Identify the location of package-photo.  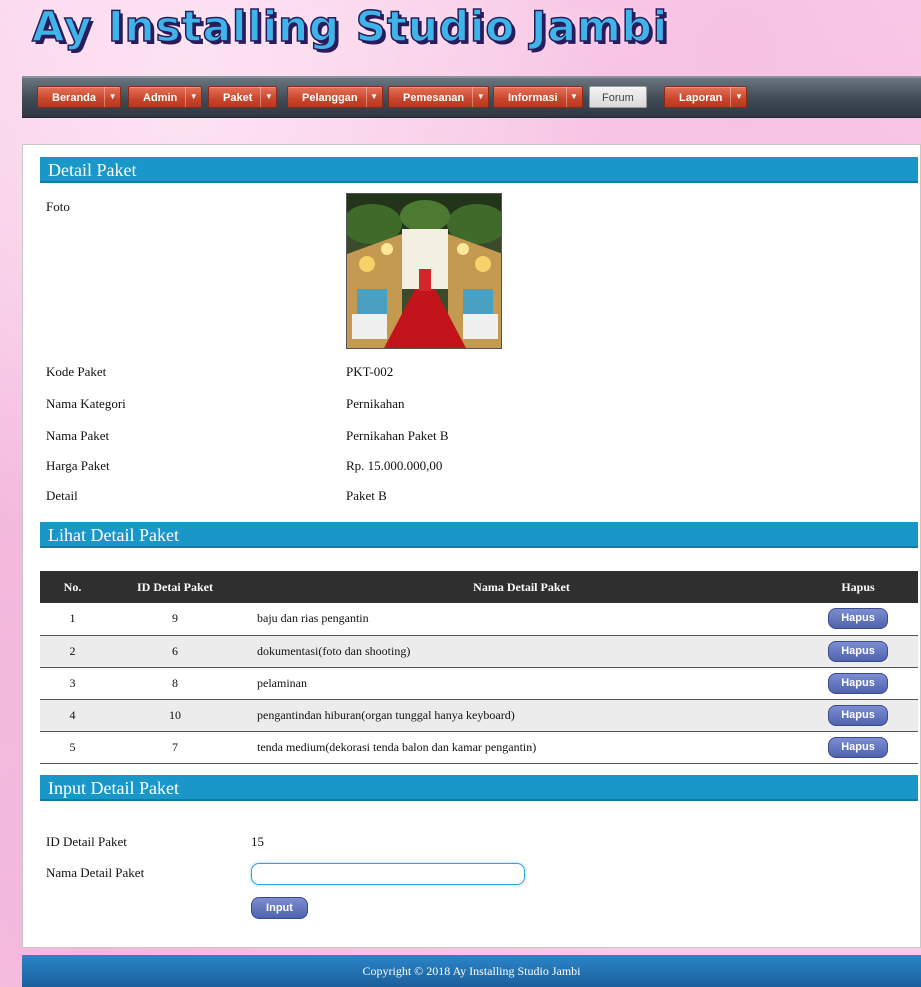
(424, 271).